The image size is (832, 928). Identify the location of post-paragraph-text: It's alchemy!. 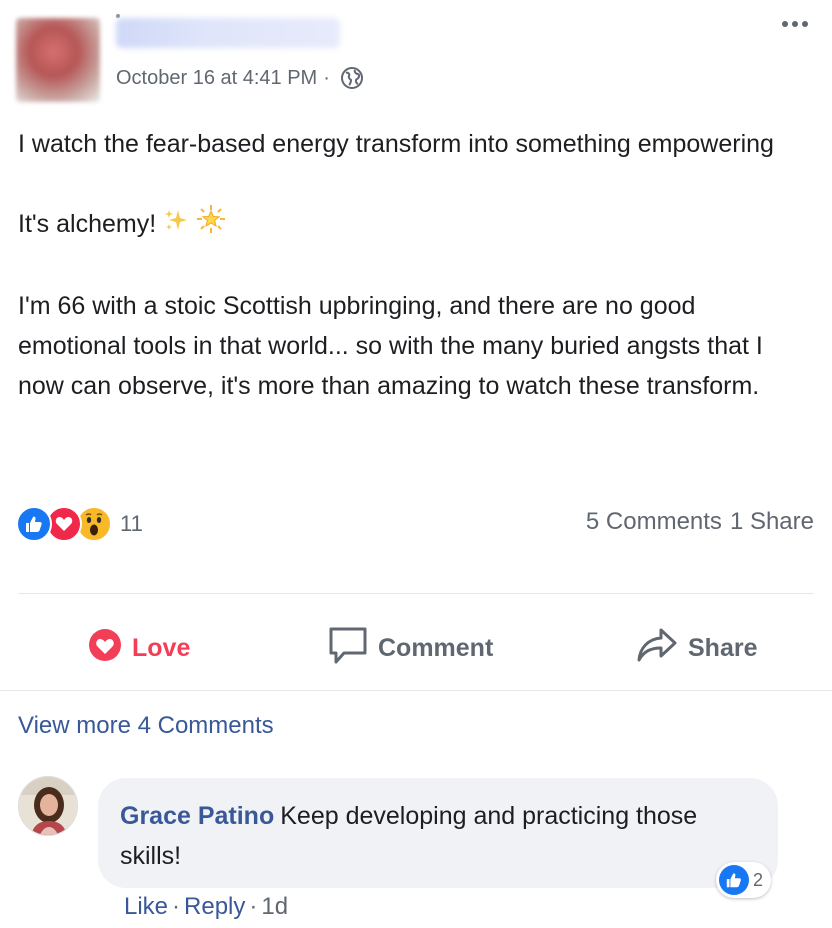
(87, 224).